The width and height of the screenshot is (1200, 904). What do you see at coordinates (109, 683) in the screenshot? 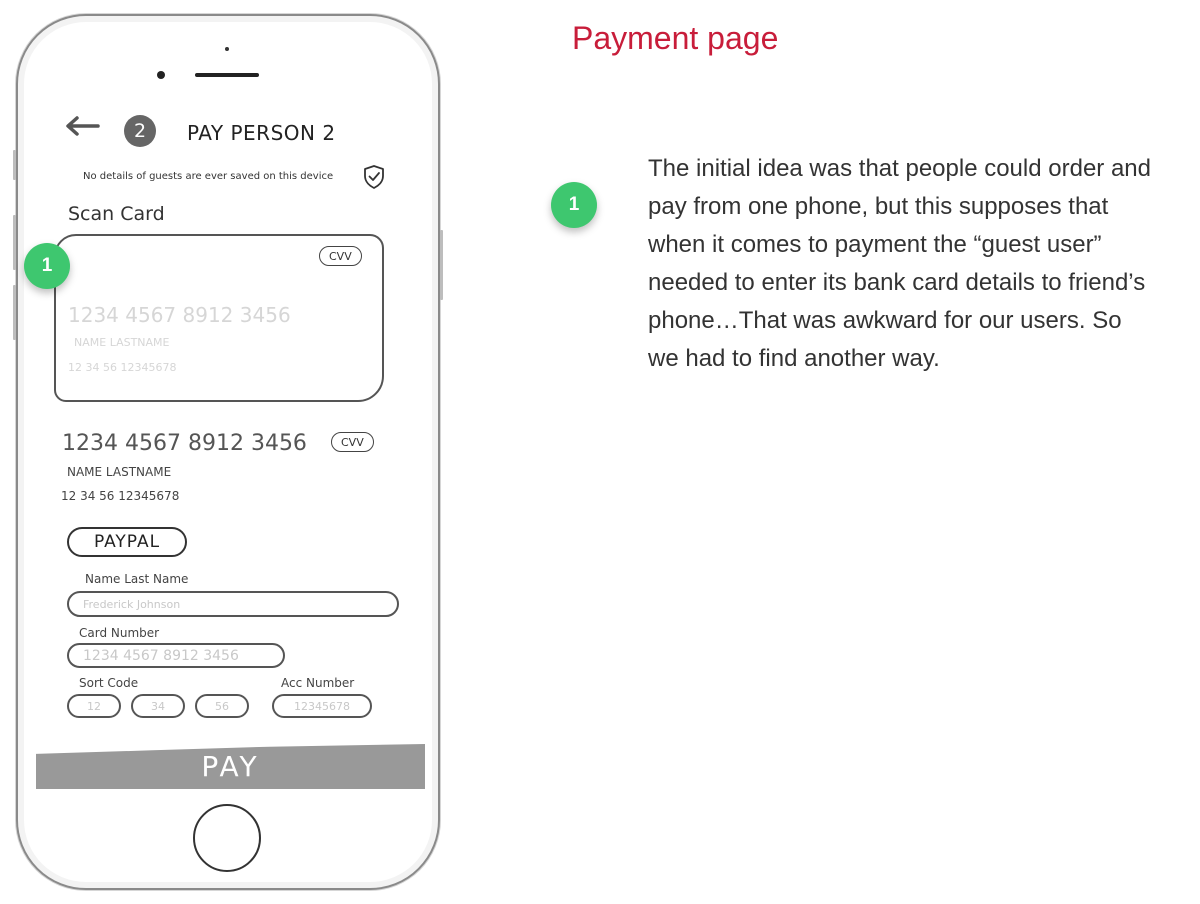
I see `sort-code-label: Sort Code` at bounding box center [109, 683].